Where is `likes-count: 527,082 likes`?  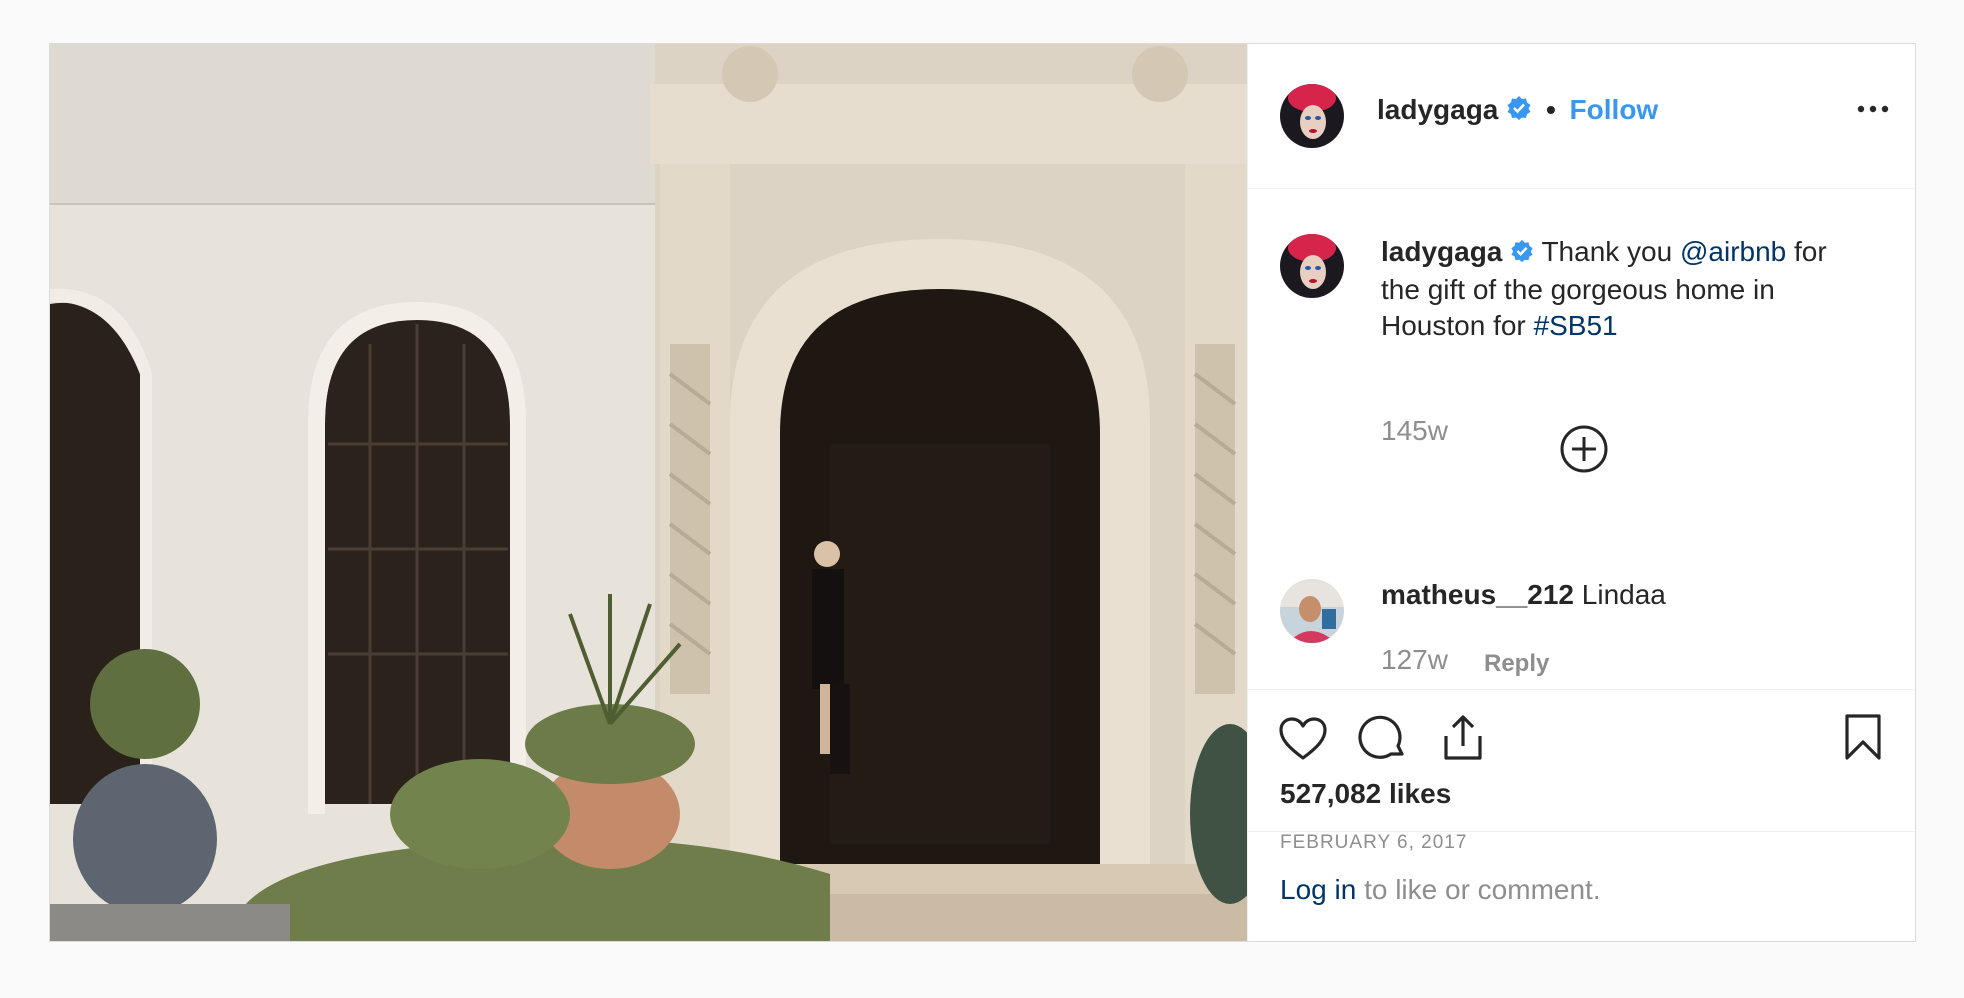 likes-count: 527,082 likes is located at coordinates (1365, 794).